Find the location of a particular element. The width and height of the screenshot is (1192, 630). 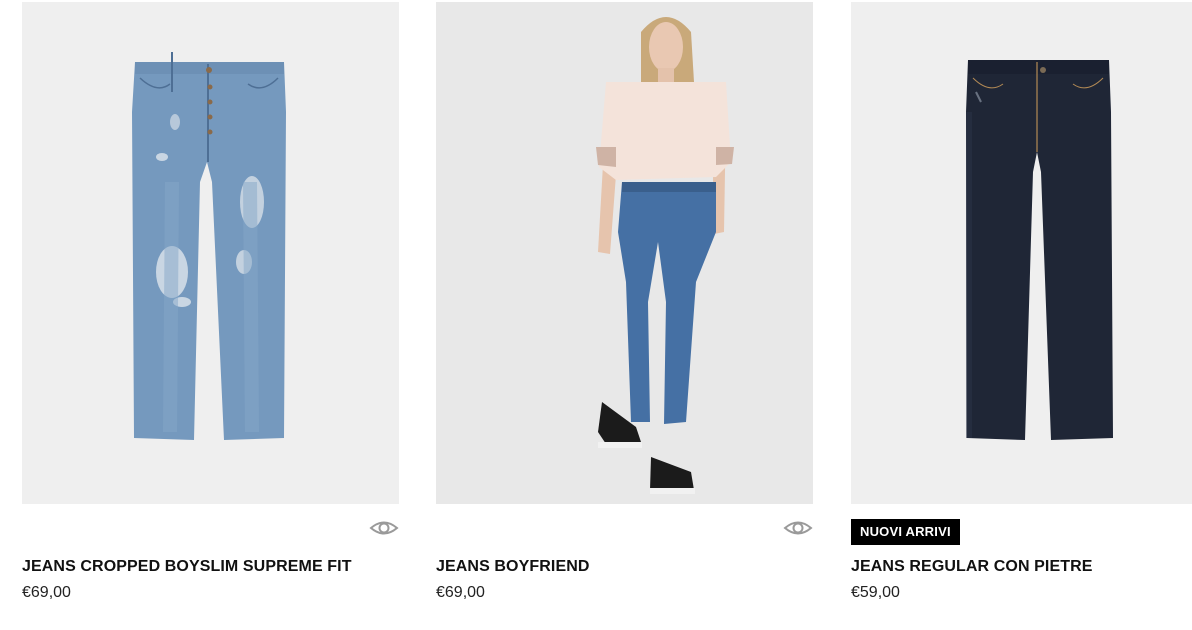

product-meta: JEANS CROPPED BOYSLIM SUPREME FIT €69,00 is located at coordinates (210, 558).